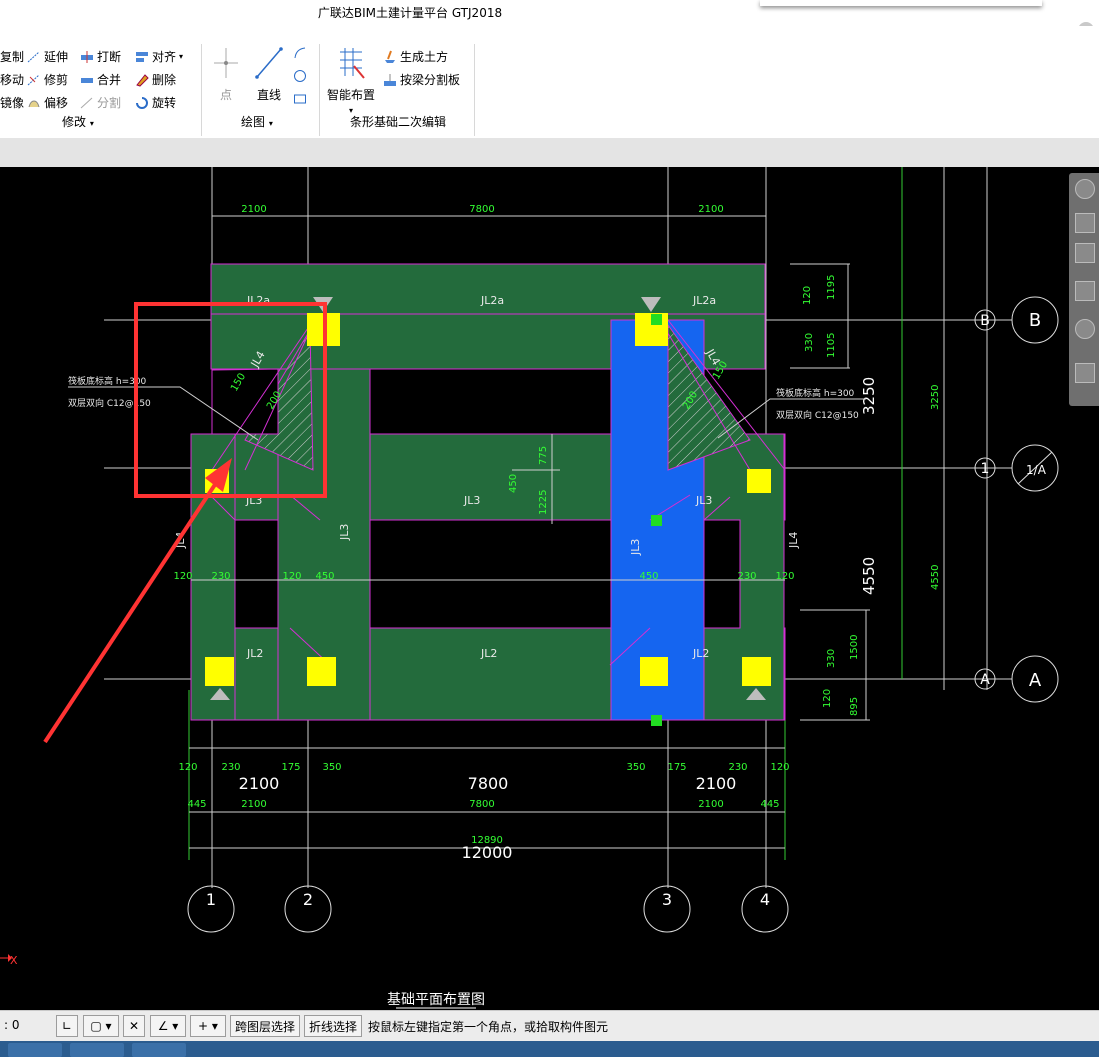  I want to click on align-button: 对齐 ▾, so click(159, 56).